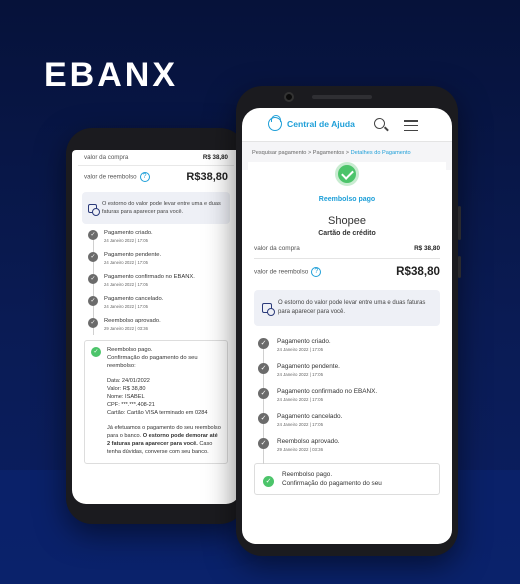 The image size is (520, 584). Describe the element at coordinates (347, 221) in the screenshot. I see `merchant-name: Shopee` at that location.